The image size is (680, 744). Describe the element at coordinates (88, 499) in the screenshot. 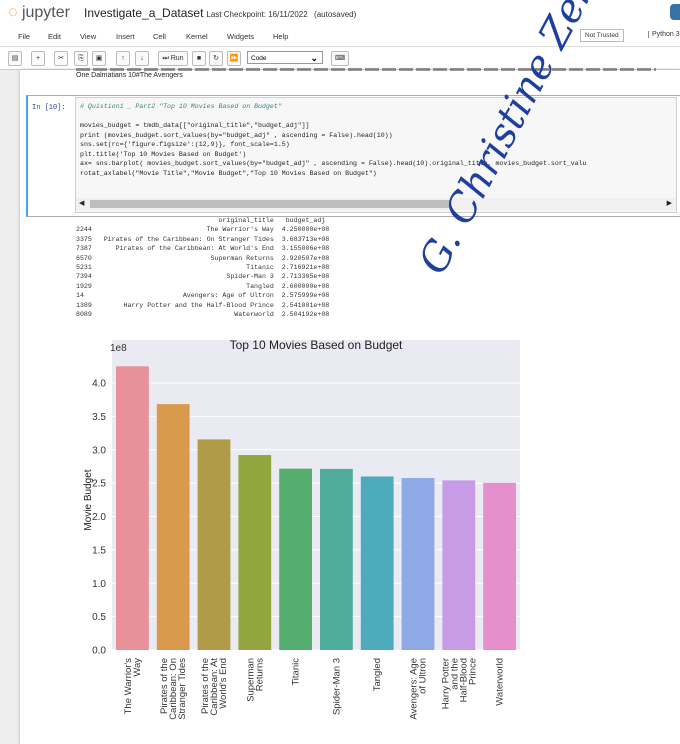

I see `y-axis-label: Movie Budget` at that location.